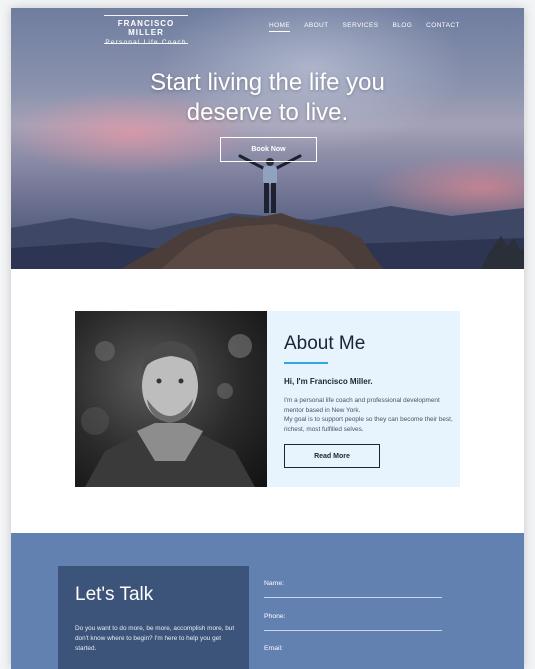  I want to click on name-field-label: Name:, so click(274, 583).